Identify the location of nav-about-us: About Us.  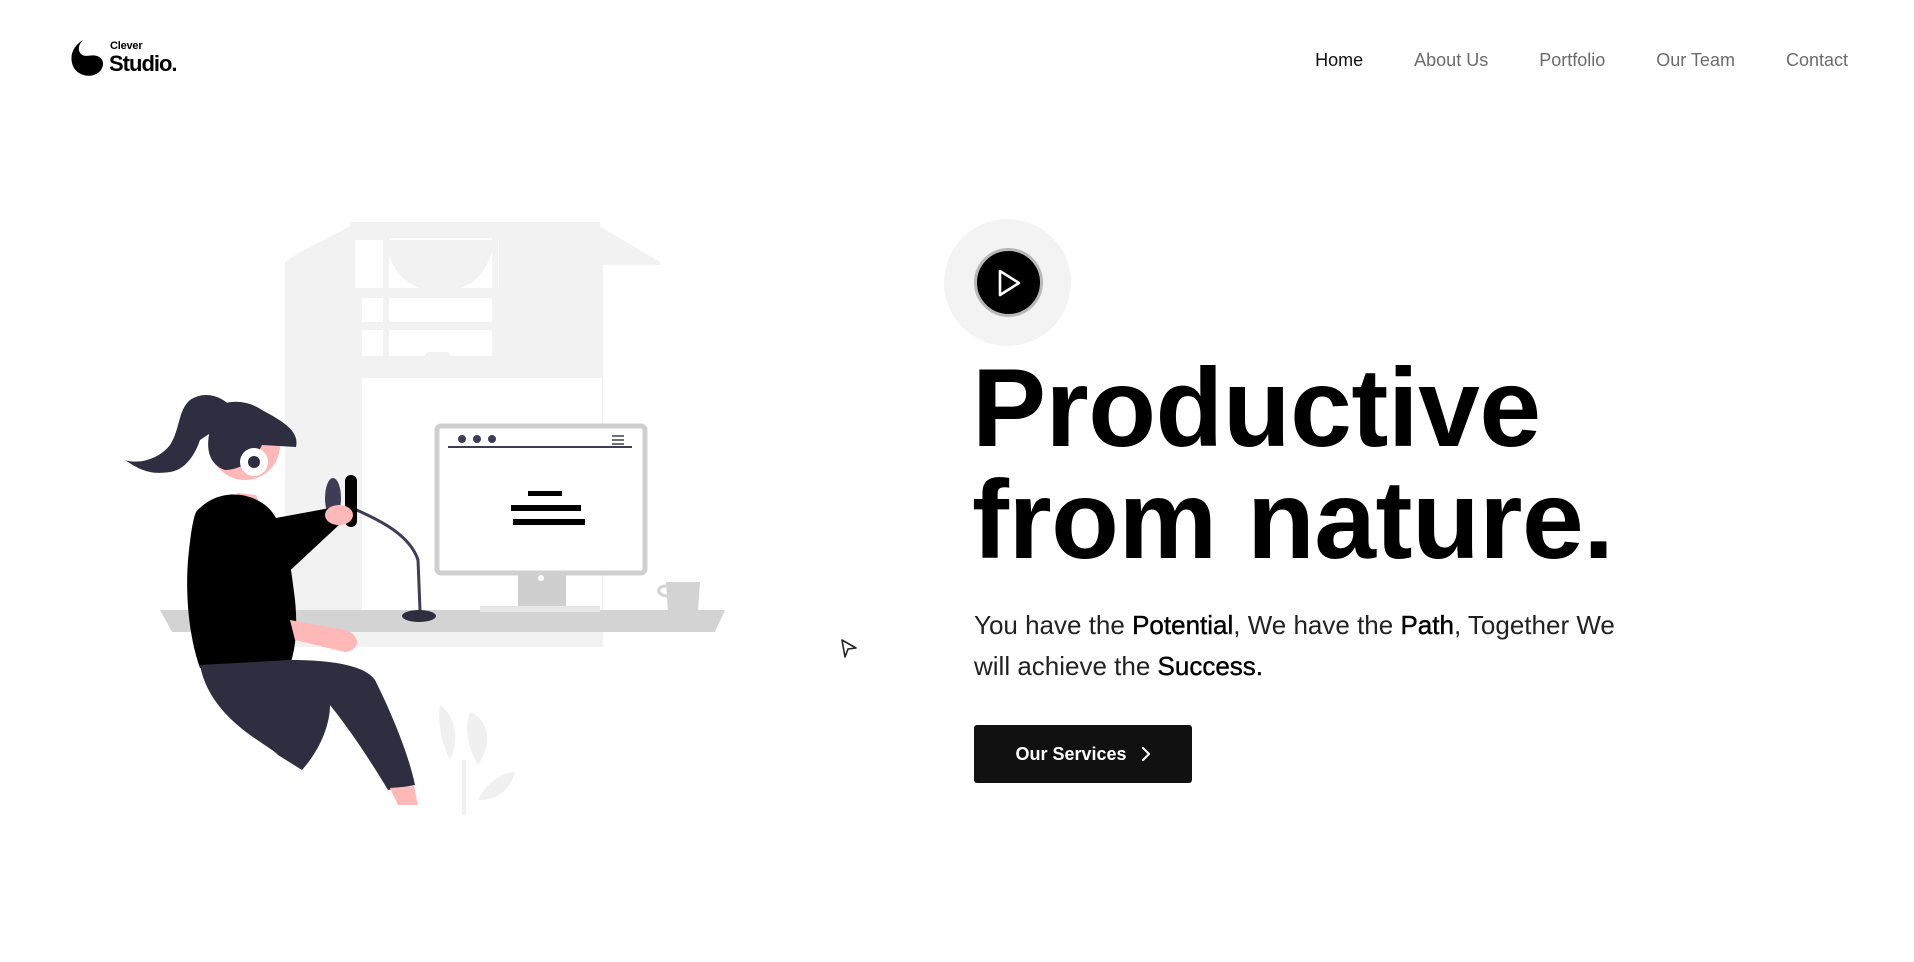
(1451, 60).